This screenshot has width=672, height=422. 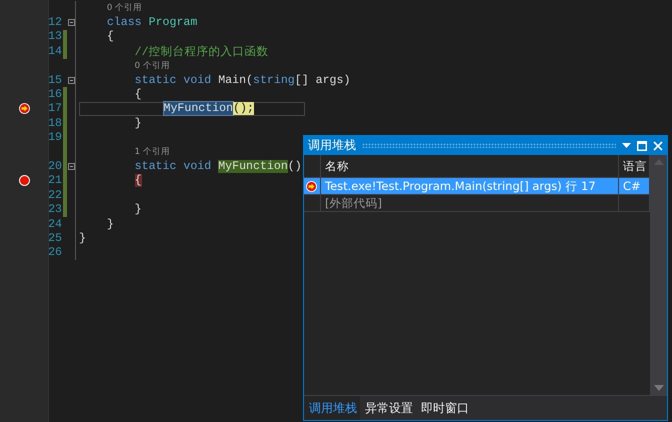 What do you see at coordinates (658, 275) in the screenshot?
I see `scrollbar` at bounding box center [658, 275].